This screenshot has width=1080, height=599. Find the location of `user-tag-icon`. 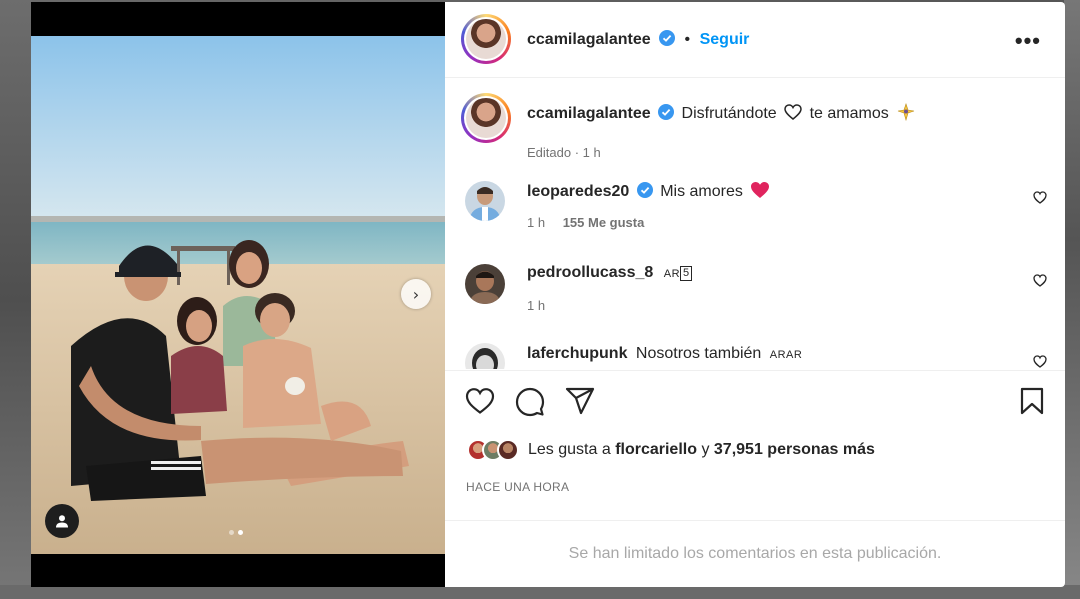

user-tag-icon is located at coordinates (62, 521).